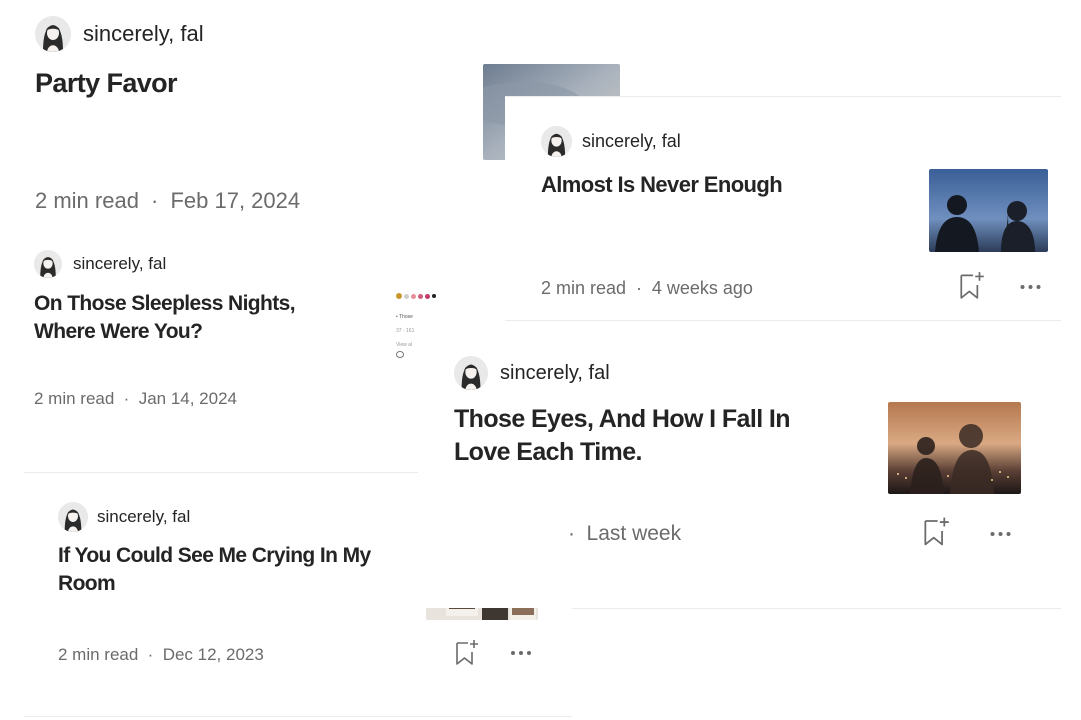 Image resolution: width=1081 pixels, height=720 pixels. What do you see at coordinates (187, 398) in the screenshot?
I see `publish-date: Jan 14, 2024` at bounding box center [187, 398].